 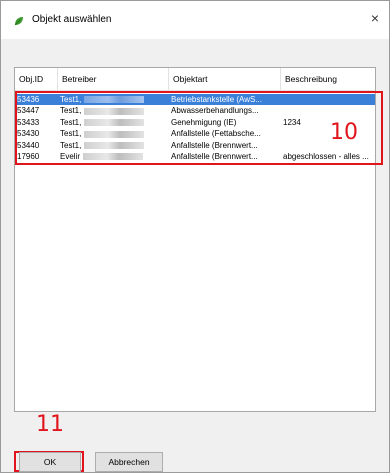 I want to click on column-header-objid: Obj.ID, so click(x=36, y=79).